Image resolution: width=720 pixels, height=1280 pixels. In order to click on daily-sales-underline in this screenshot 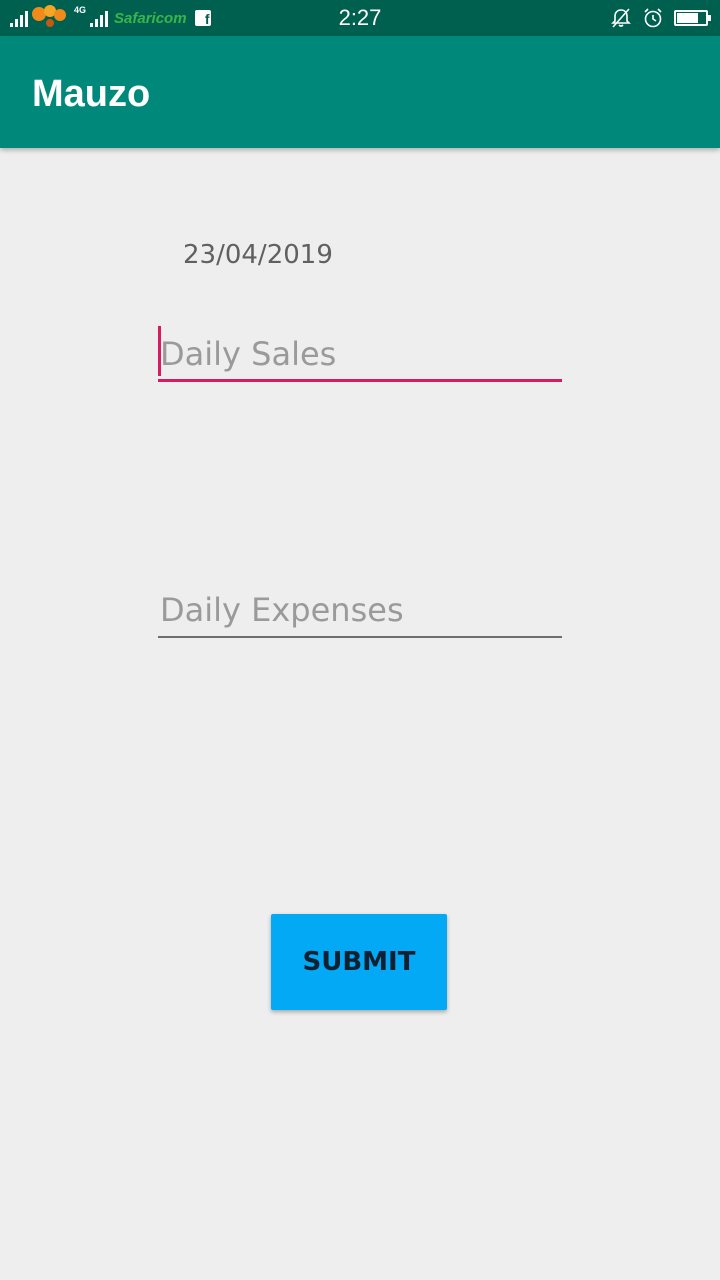, I will do `click(360, 380)`.